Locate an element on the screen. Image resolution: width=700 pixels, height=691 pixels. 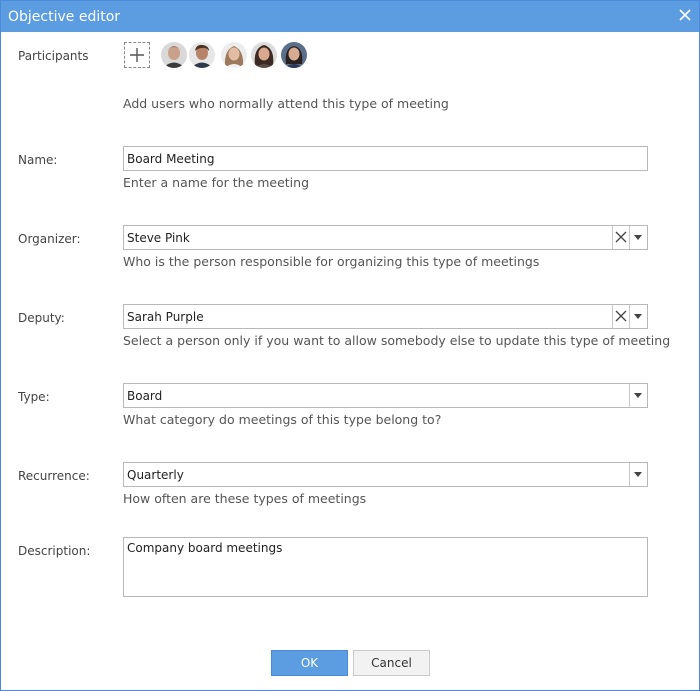
description-field: Company board meetings is located at coordinates (385, 567).